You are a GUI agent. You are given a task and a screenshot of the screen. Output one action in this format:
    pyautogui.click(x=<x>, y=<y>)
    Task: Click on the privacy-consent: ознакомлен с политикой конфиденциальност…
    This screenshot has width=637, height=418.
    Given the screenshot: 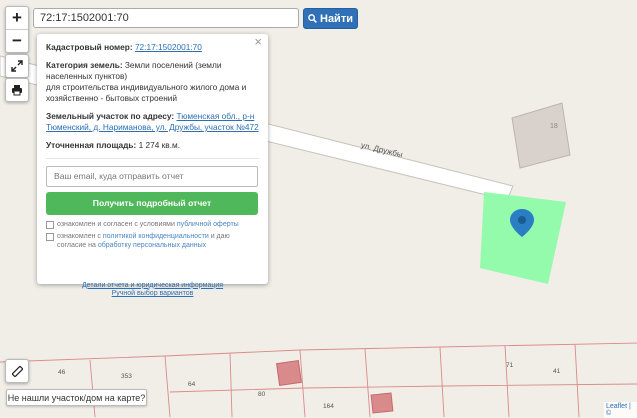 What is the action you would take?
    pyautogui.click(x=152, y=241)
    